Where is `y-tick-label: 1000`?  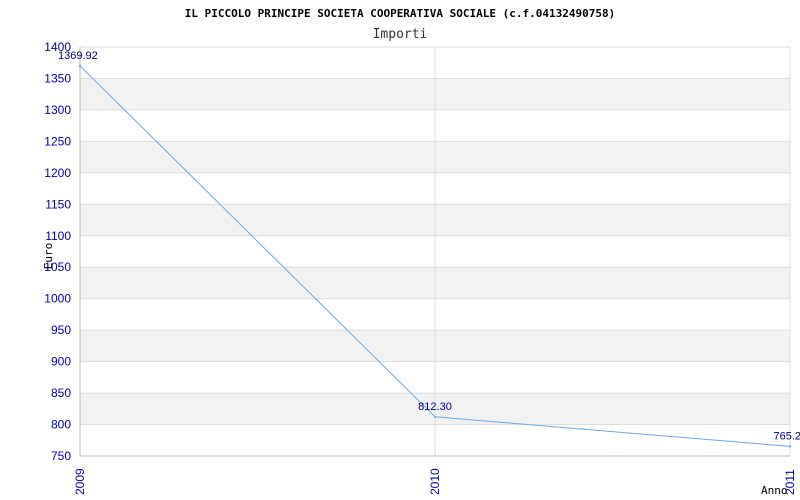
y-tick-label: 1000 is located at coordinates (57, 299).